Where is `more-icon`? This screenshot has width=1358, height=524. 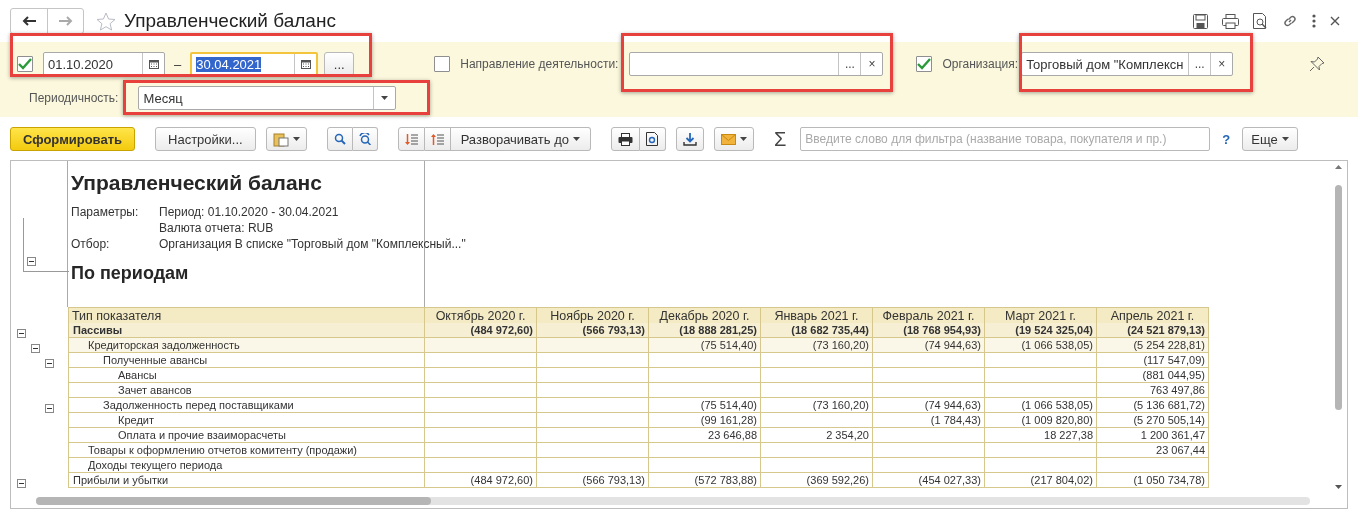
more-icon is located at coordinates (1314, 21).